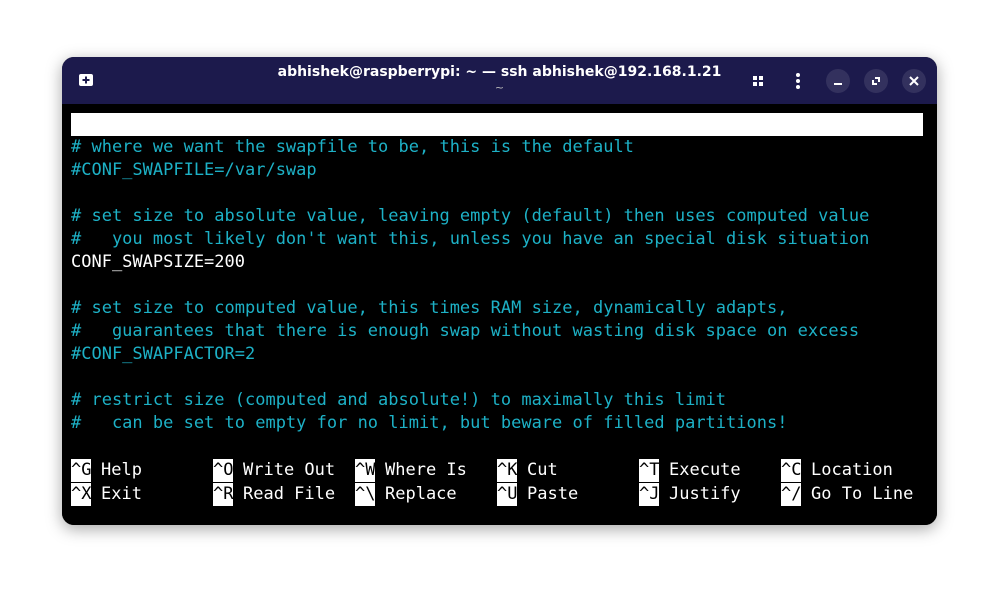  What do you see at coordinates (914, 81) in the screenshot?
I see `close-icon` at bounding box center [914, 81].